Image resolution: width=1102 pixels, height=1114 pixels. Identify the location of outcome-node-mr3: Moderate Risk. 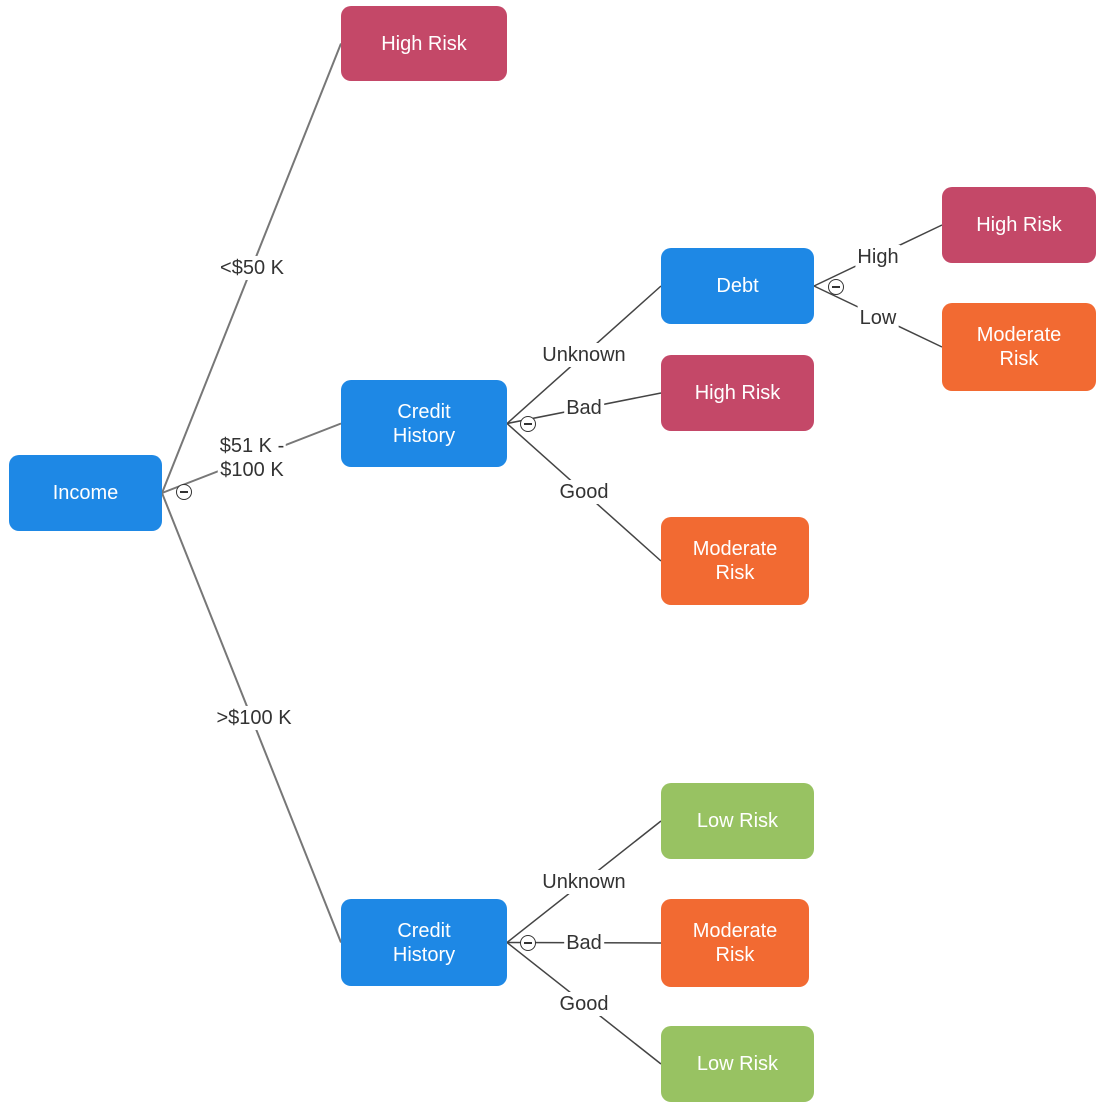
(735, 943).